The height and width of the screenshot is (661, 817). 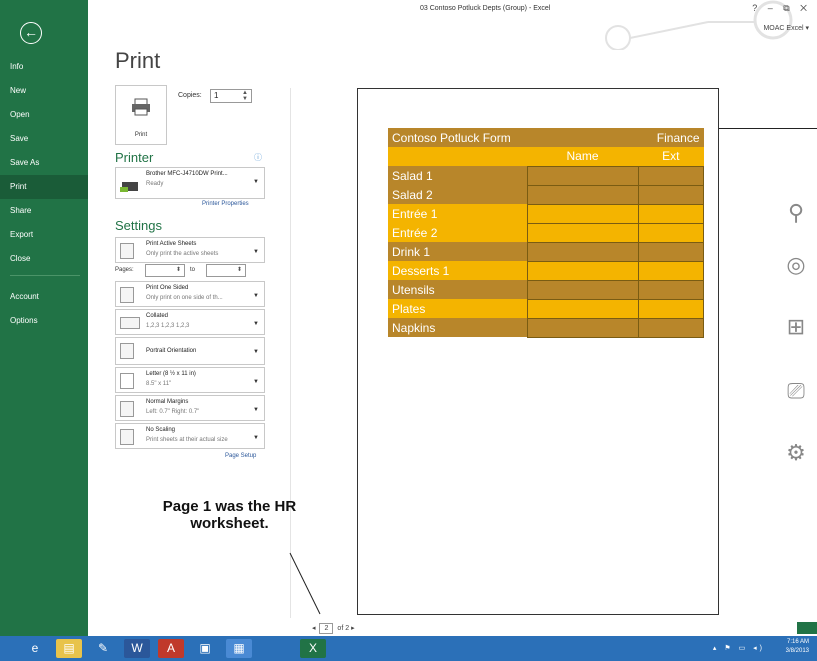 I want to click on print-what-title: Print Active Sheets, so click(x=171, y=244).